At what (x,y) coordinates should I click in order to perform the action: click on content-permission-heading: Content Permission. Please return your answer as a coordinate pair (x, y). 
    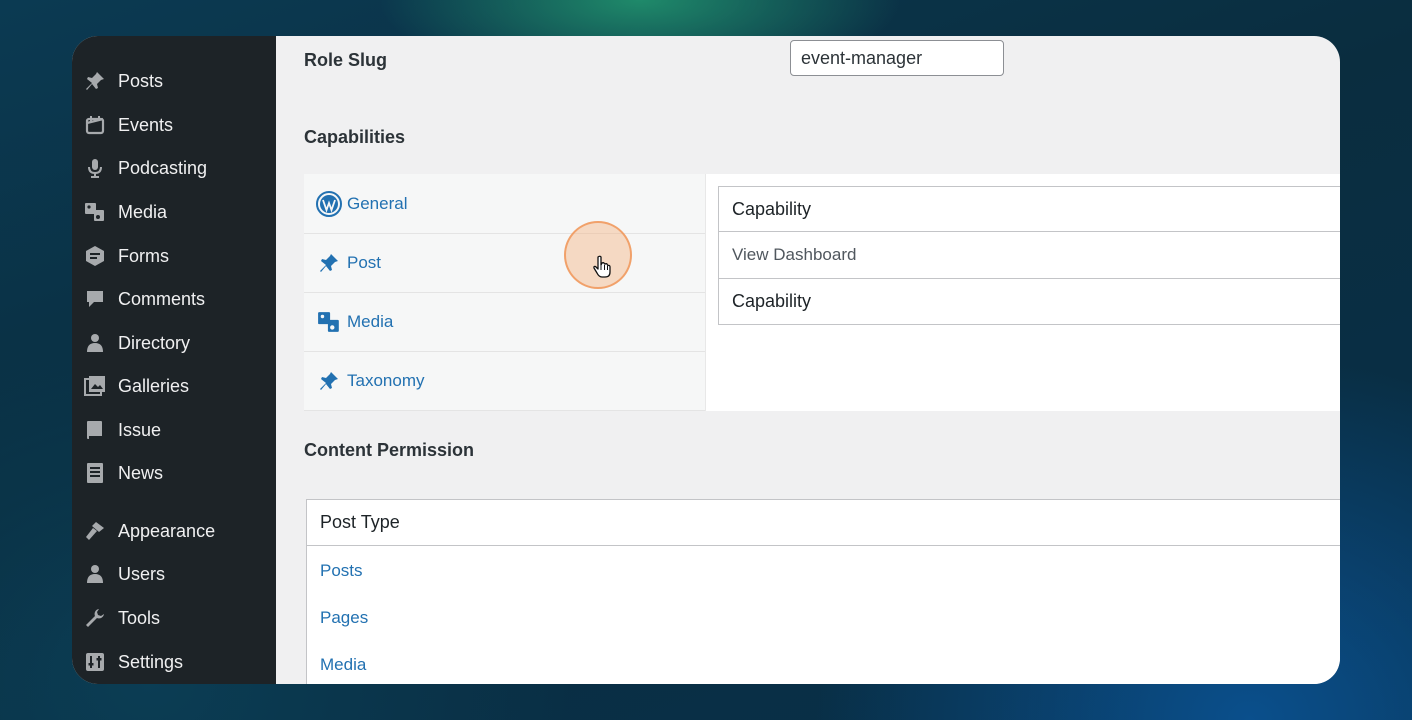
    Looking at the image, I should click on (389, 450).